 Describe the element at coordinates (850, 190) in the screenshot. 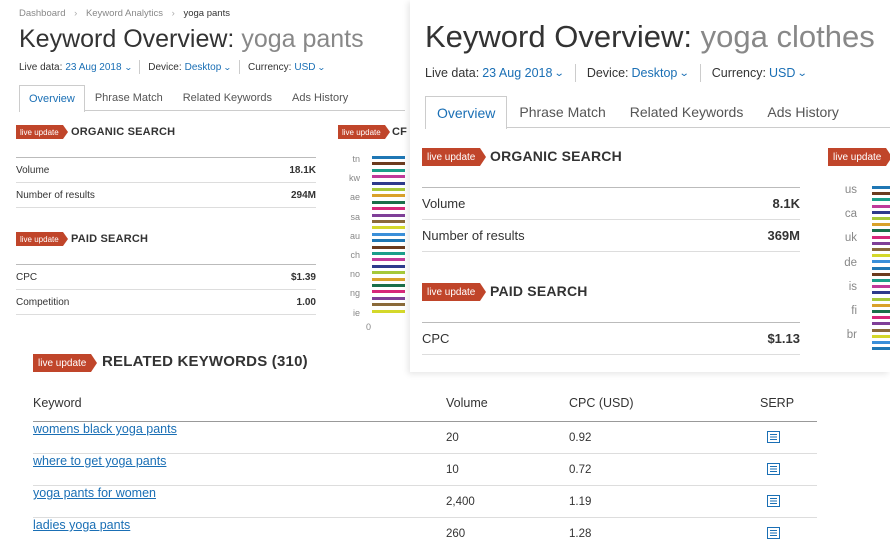

I see `country-label: us` at that location.